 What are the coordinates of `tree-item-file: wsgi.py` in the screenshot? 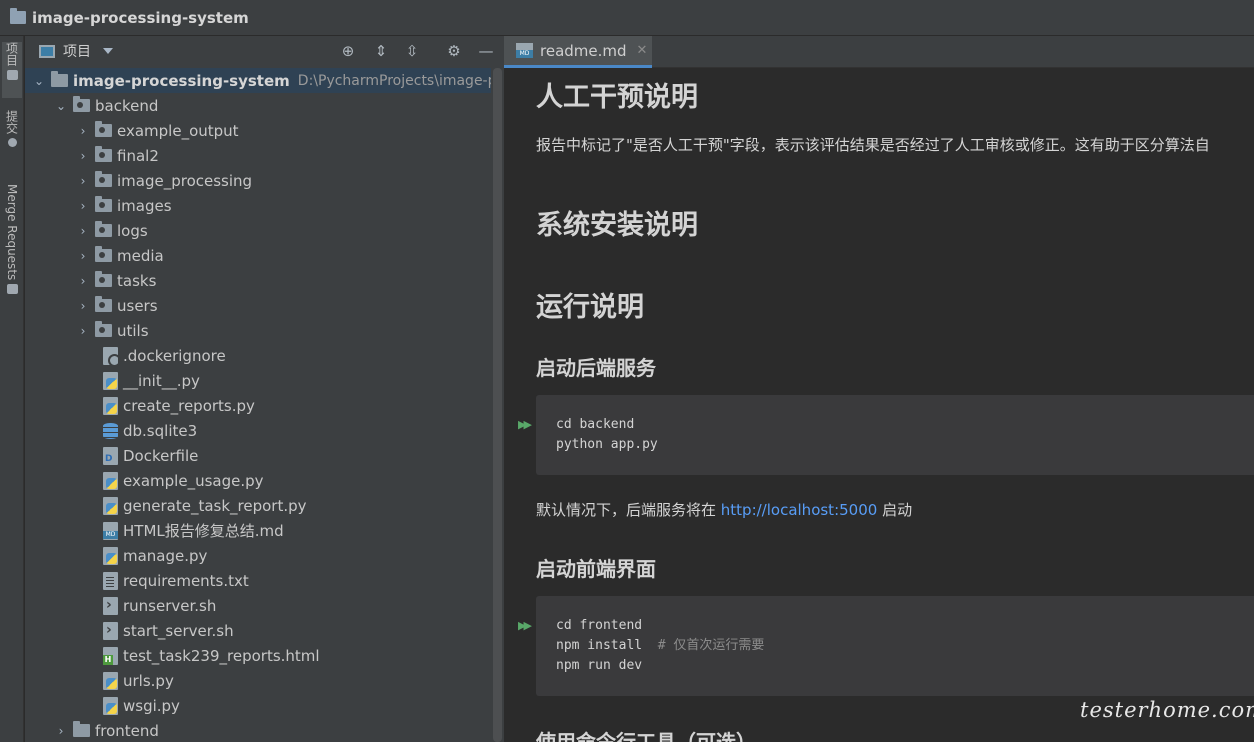 It's located at (258, 705).